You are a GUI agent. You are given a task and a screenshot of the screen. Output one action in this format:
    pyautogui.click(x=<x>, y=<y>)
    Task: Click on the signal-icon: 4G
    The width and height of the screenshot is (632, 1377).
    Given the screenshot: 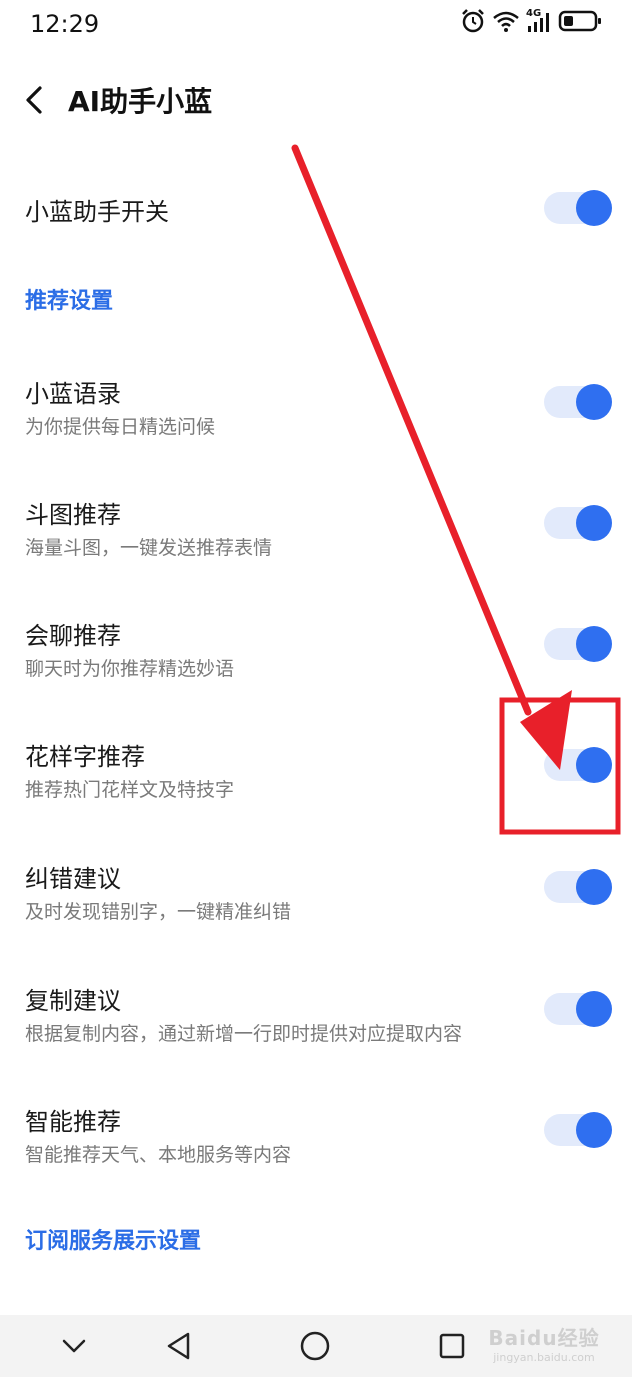 What is the action you would take?
    pyautogui.click(x=539, y=21)
    